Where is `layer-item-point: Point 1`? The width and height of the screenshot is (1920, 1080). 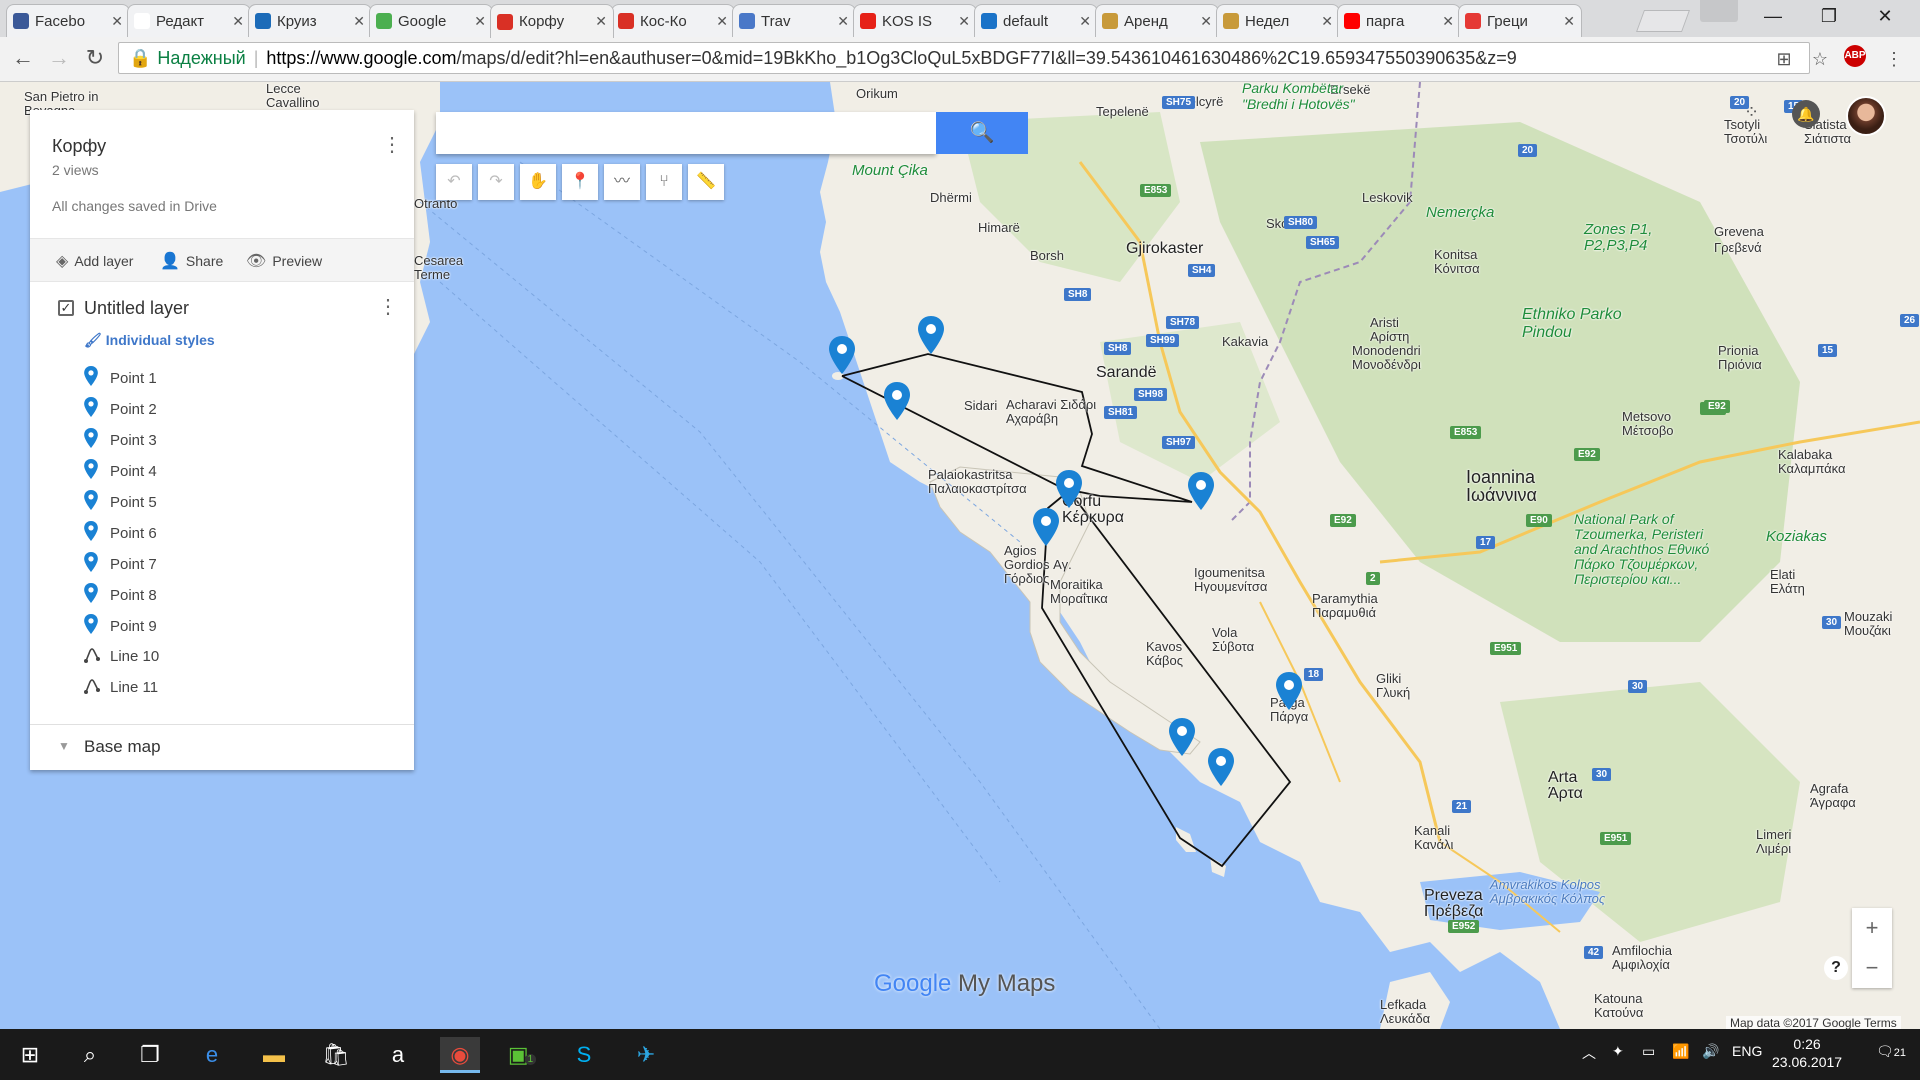
layer-item-point: Point 1 is located at coordinates (120, 378).